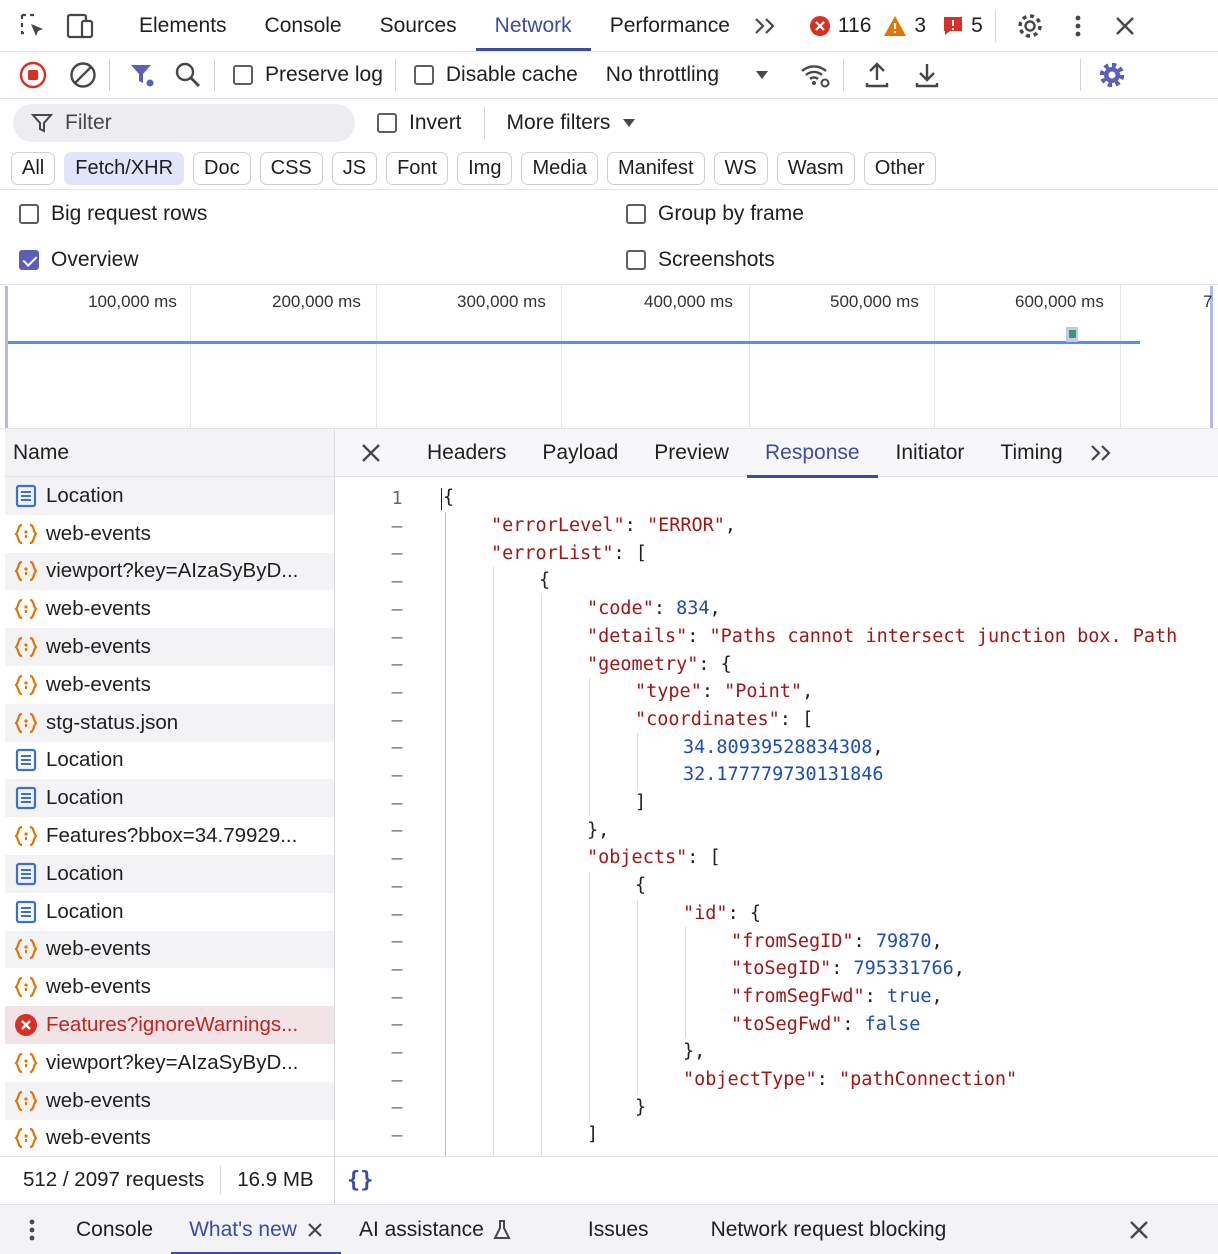  I want to click on screenshots-checkbox, so click(636, 260).